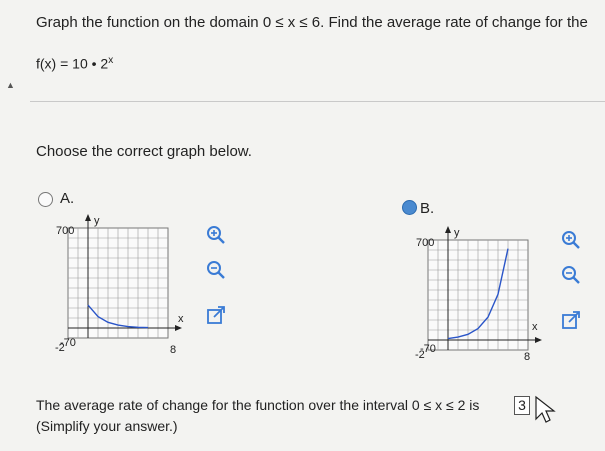 The height and width of the screenshot is (451, 605). Describe the element at coordinates (111, 60) in the screenshot. I see `function-exponent: x` at that location.